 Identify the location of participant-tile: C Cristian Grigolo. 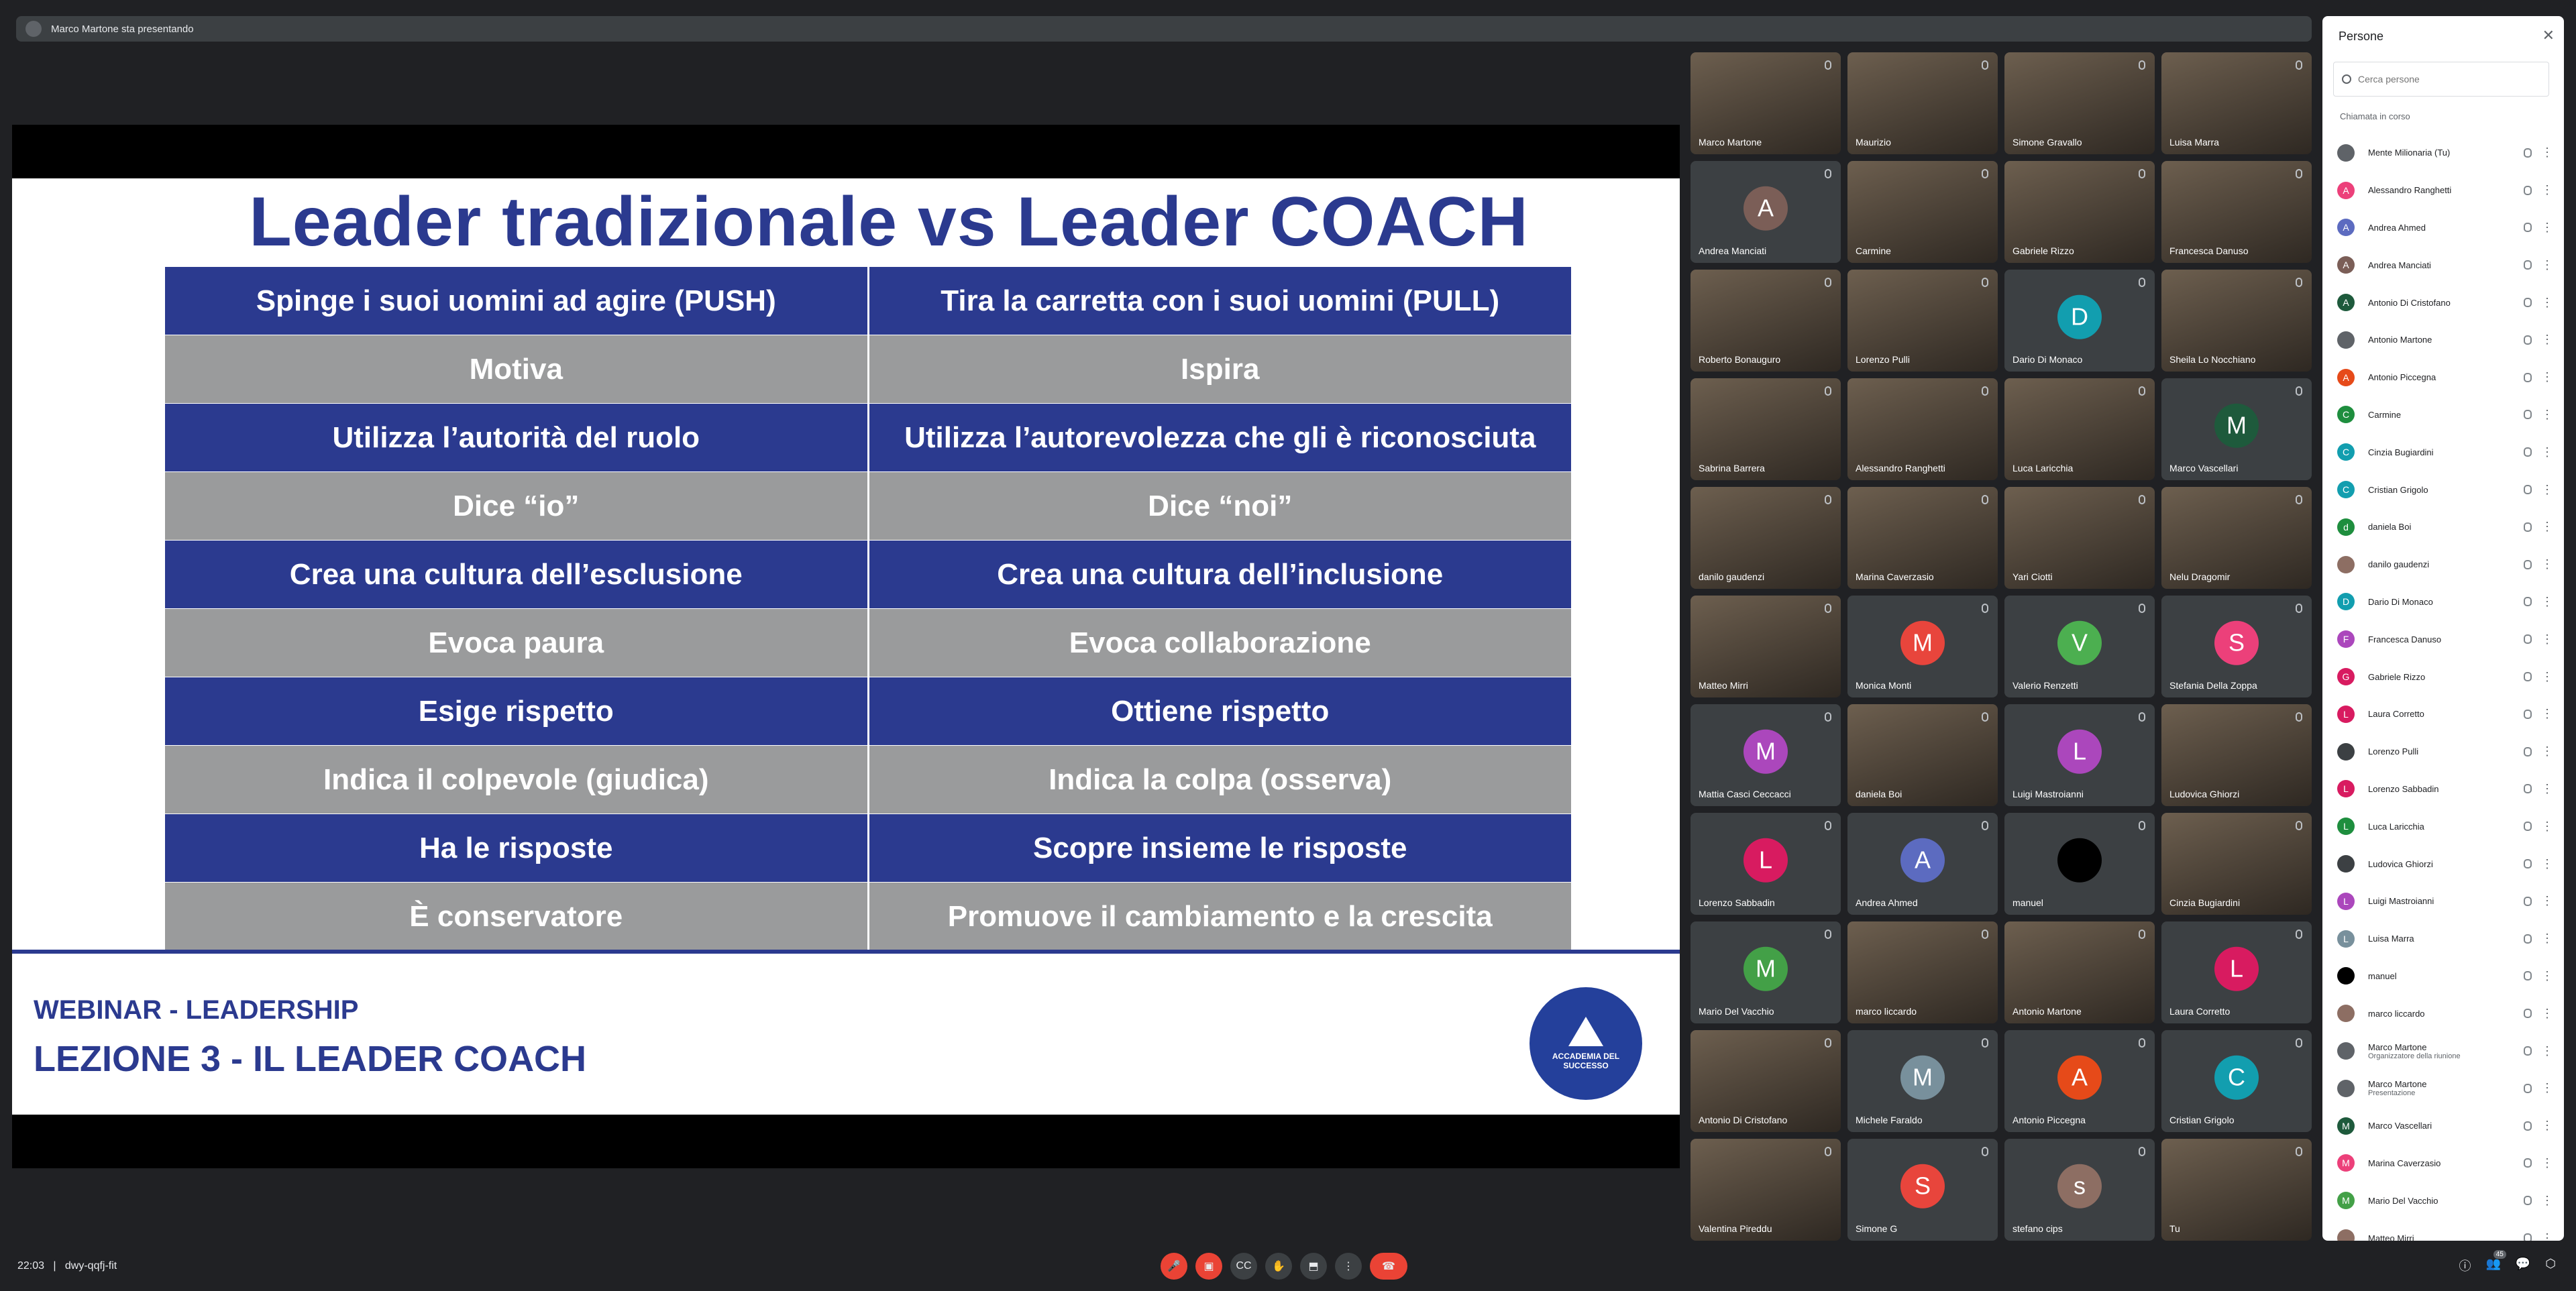
(2236, 1081).